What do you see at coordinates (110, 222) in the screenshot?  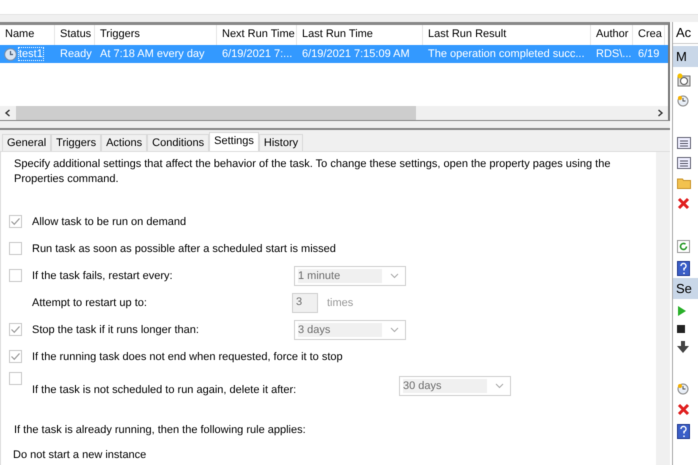 I see `option-label: Allow task to be run on demand` at bounding box center [110, 222].